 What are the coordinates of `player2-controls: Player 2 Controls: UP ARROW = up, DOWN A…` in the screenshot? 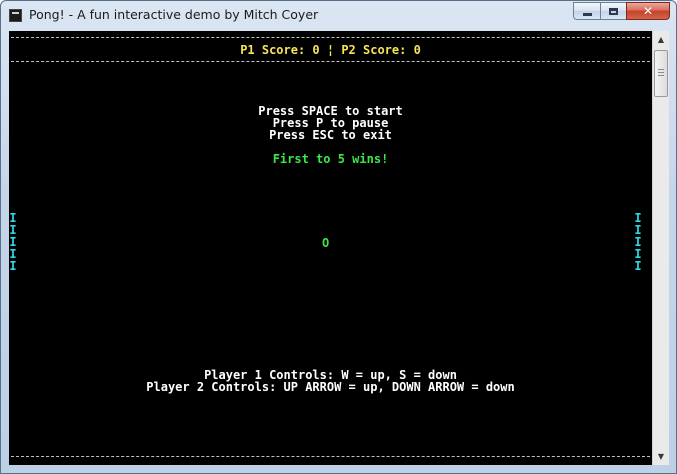 It's located at (330, 387).